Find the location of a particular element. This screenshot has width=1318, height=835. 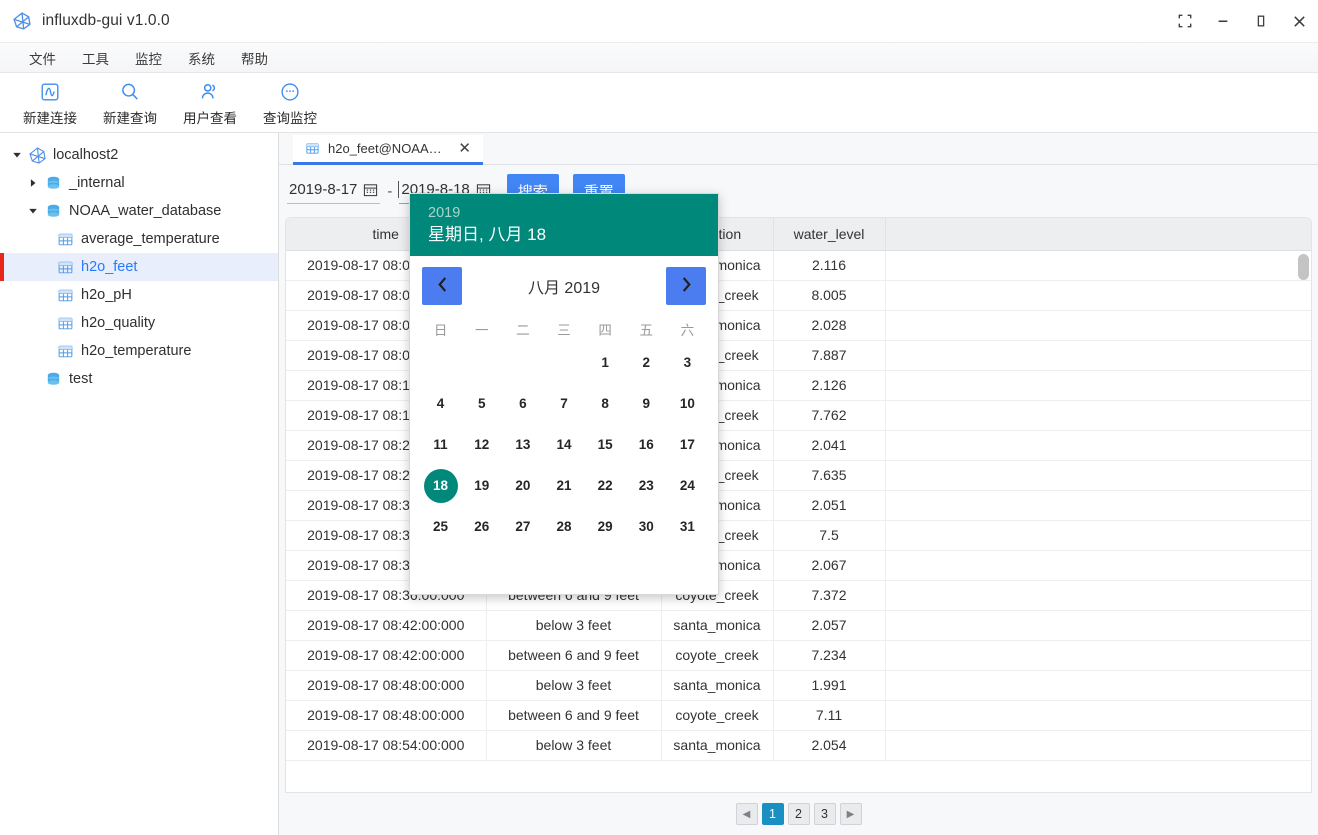

sidebar-item-h2o-ph: h2o_pH is located at coordinates (139, 295).